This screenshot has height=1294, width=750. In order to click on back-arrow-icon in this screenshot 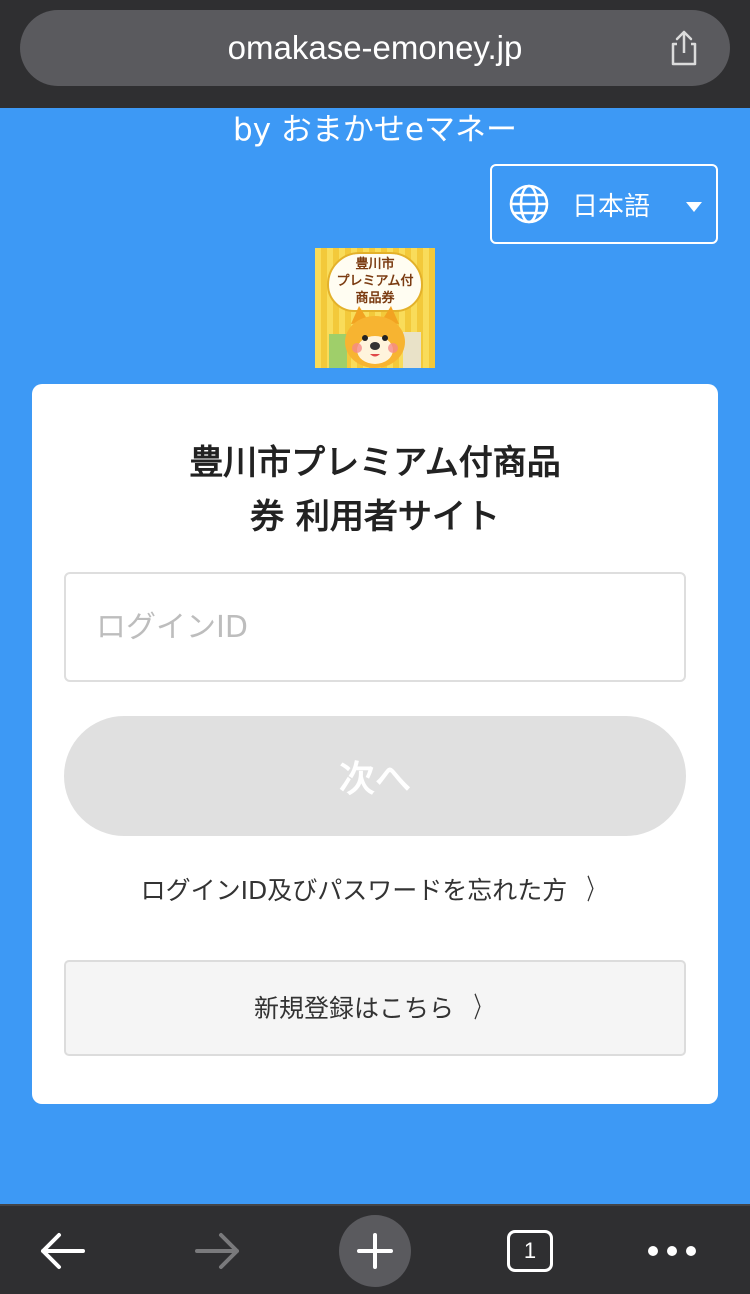, I will do `click(63, 1251)`.